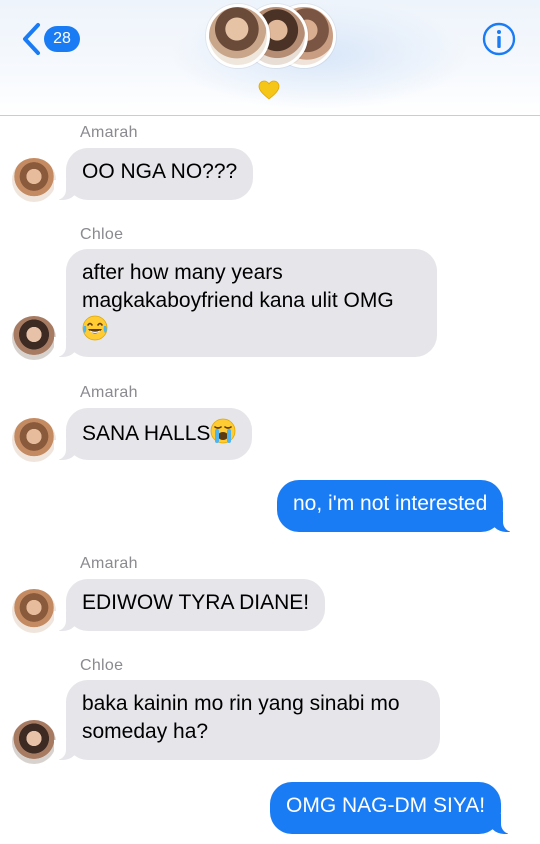 This screenshot has height=844, width=540. What do you see at coordinates (271, 37) in the screenshot?
I see `group-avatar-stack` at bounding box center [271, 37].